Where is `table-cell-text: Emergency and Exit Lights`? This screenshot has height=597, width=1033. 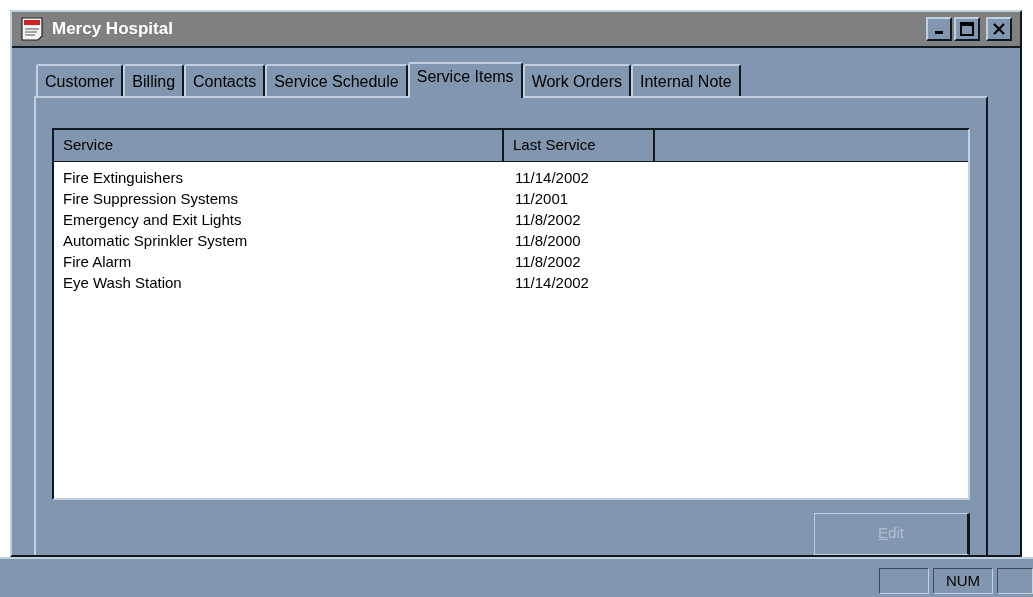 table-cell-text: Emergency and Exit Lights is located at coordinates (152, 219).